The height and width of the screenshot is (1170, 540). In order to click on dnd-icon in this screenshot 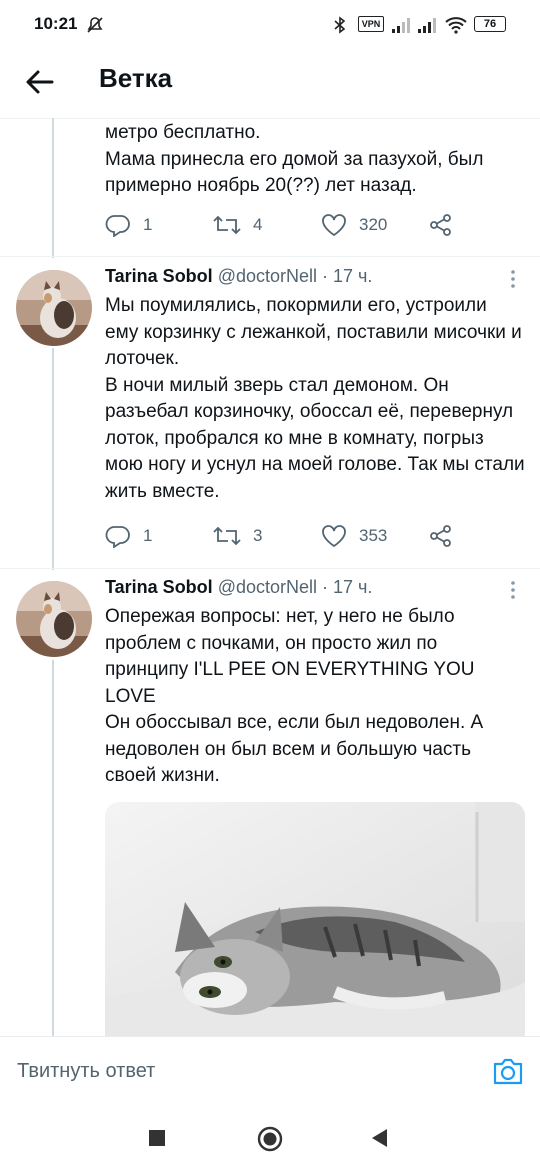, I will do `click(95, 25)`.